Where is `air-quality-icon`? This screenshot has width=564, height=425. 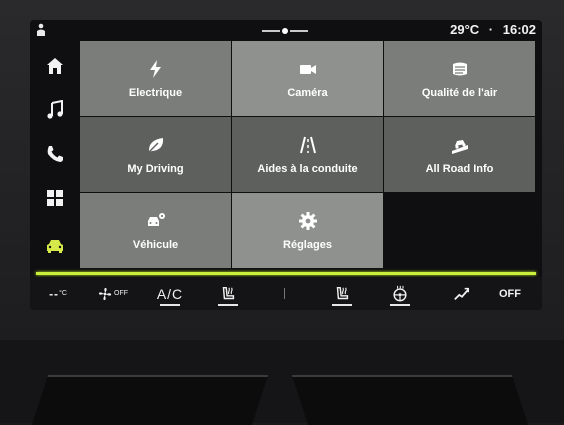
air-quality-icon is located at coordinates (459, 68).